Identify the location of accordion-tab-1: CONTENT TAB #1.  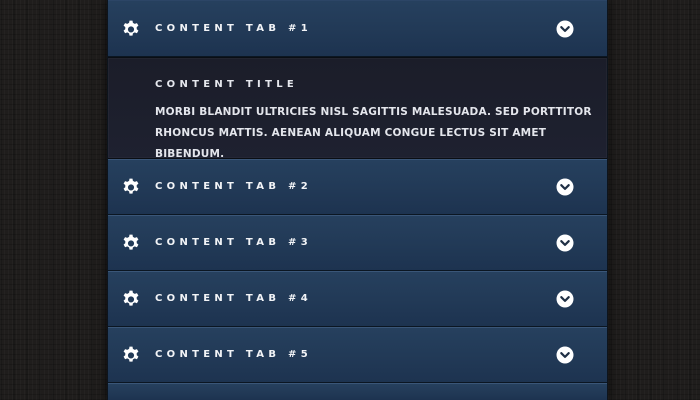
(357, 28).